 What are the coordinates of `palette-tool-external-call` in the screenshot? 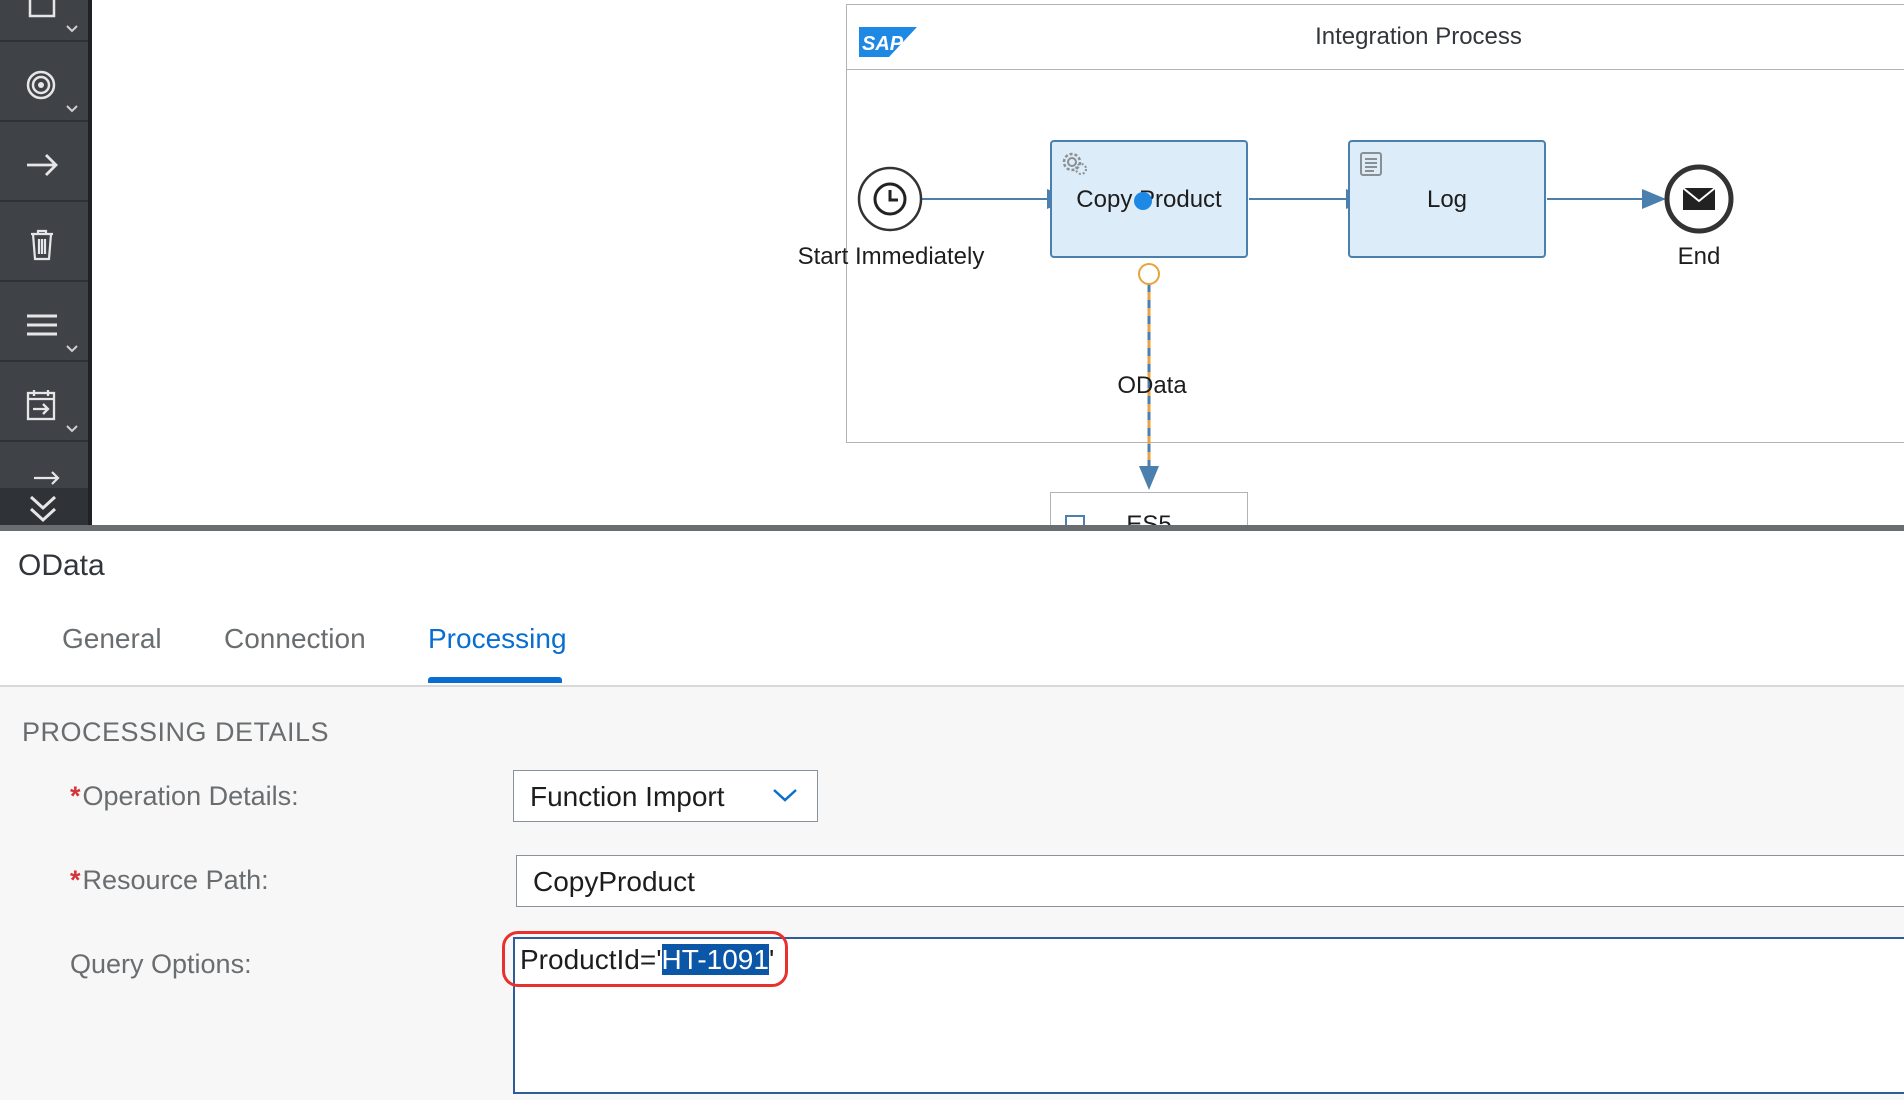 It's located at (44, 403).